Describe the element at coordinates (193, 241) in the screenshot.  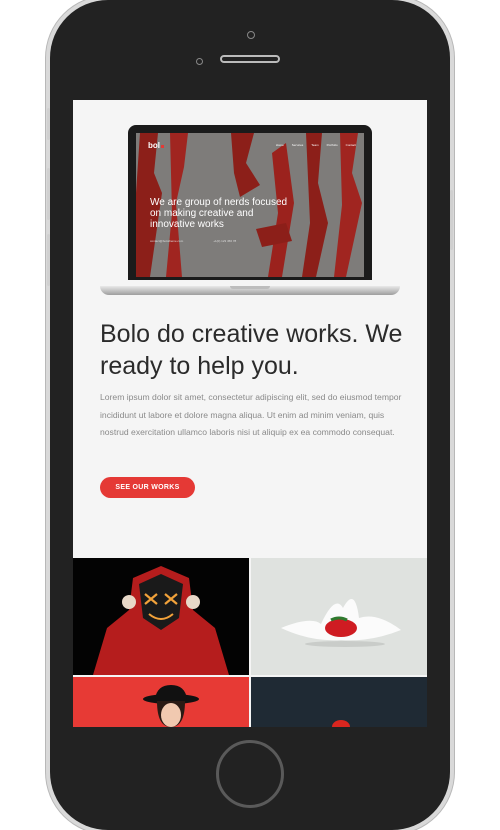
I see `preview-contact: contact@bolotheme.com +1(0) 123 456 78` at that location.